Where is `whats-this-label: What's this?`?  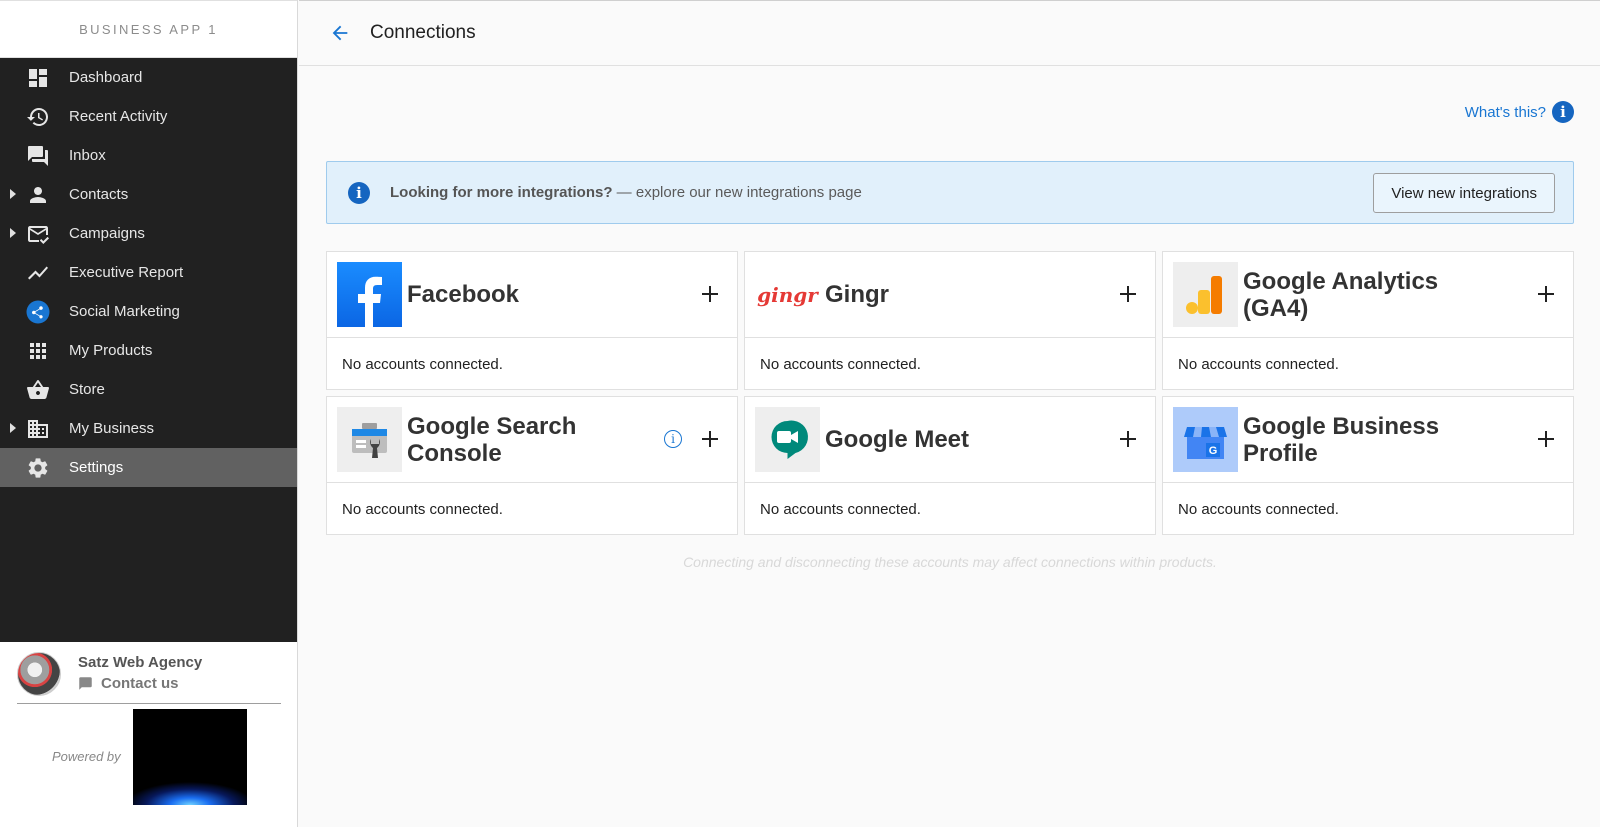 whats-this-label: What's this? is located at coordinates (1505, 112).